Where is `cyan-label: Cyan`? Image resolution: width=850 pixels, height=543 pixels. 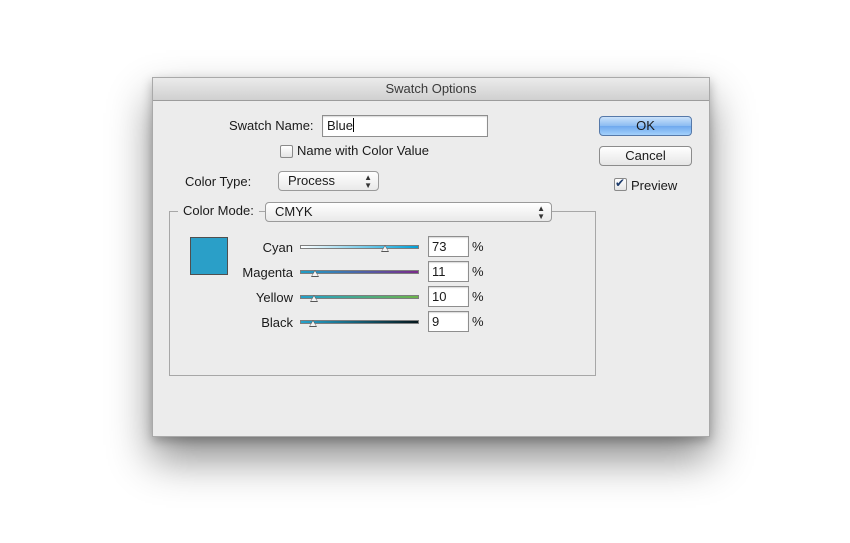 cyan-label: Cyan is located at coordinates (277, 247).